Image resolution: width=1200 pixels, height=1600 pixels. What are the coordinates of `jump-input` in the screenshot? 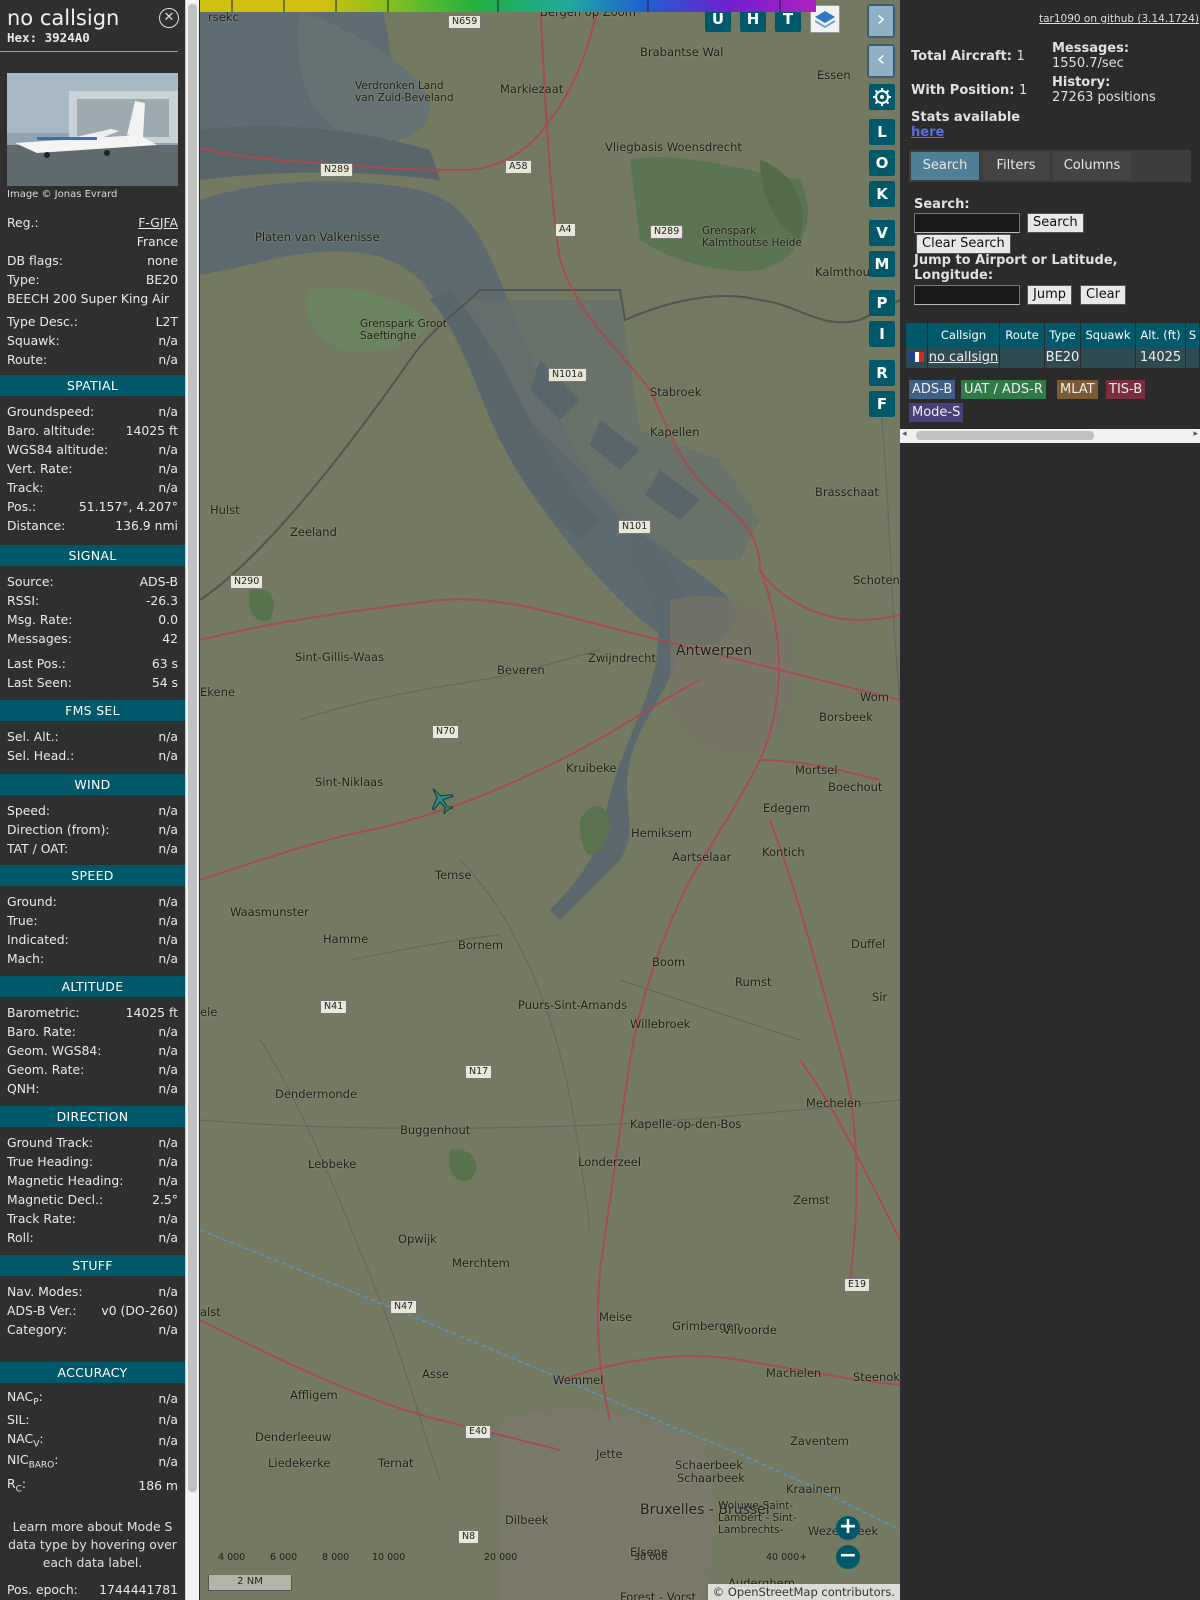 It's located at (967, 295).